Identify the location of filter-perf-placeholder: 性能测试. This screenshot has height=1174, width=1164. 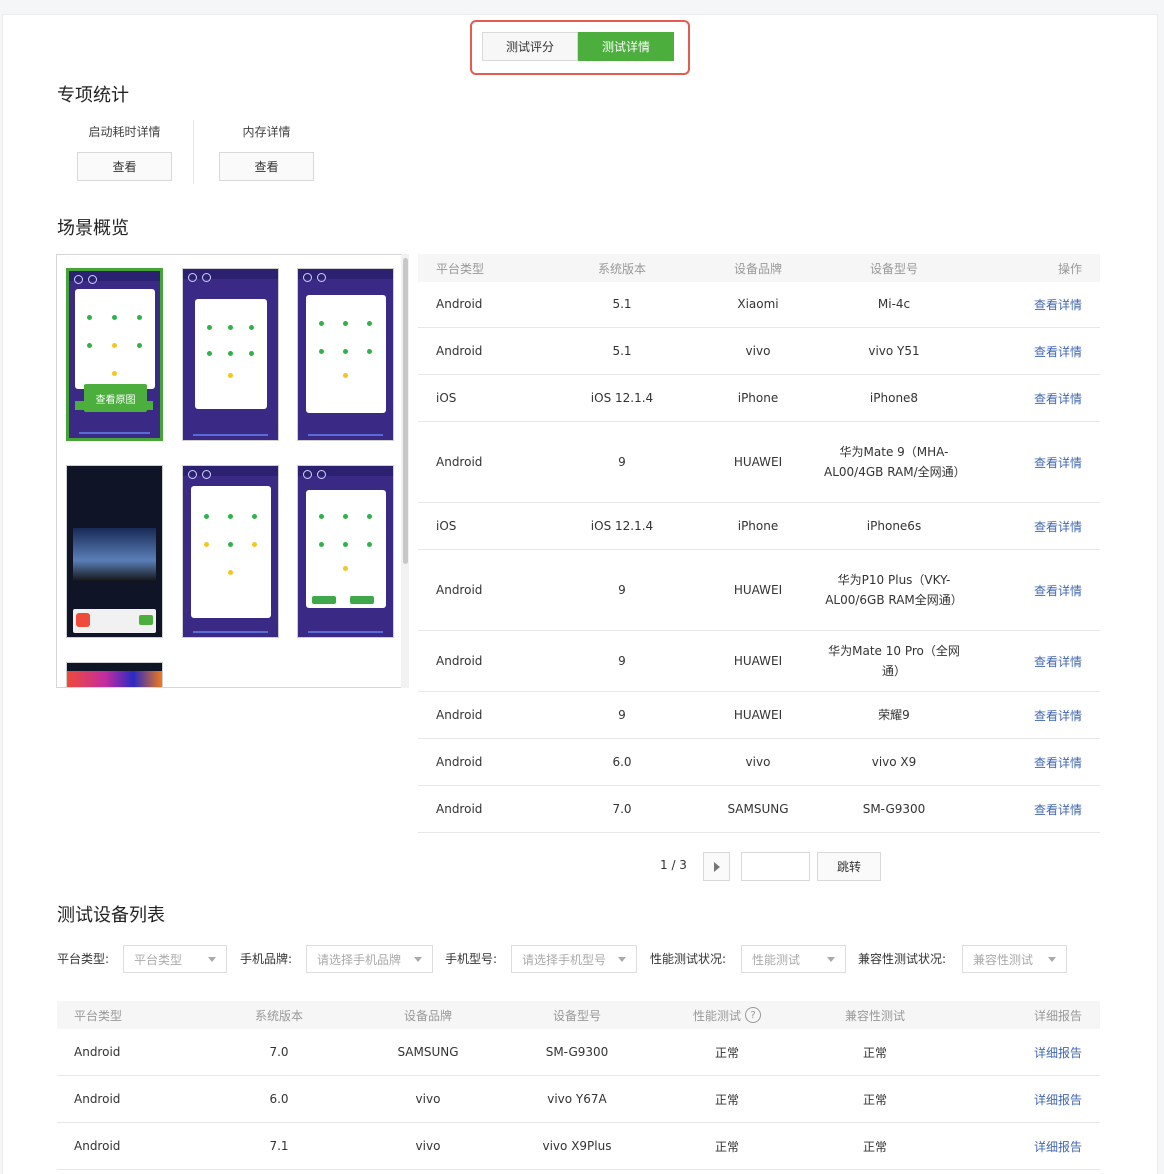
(776, 959).